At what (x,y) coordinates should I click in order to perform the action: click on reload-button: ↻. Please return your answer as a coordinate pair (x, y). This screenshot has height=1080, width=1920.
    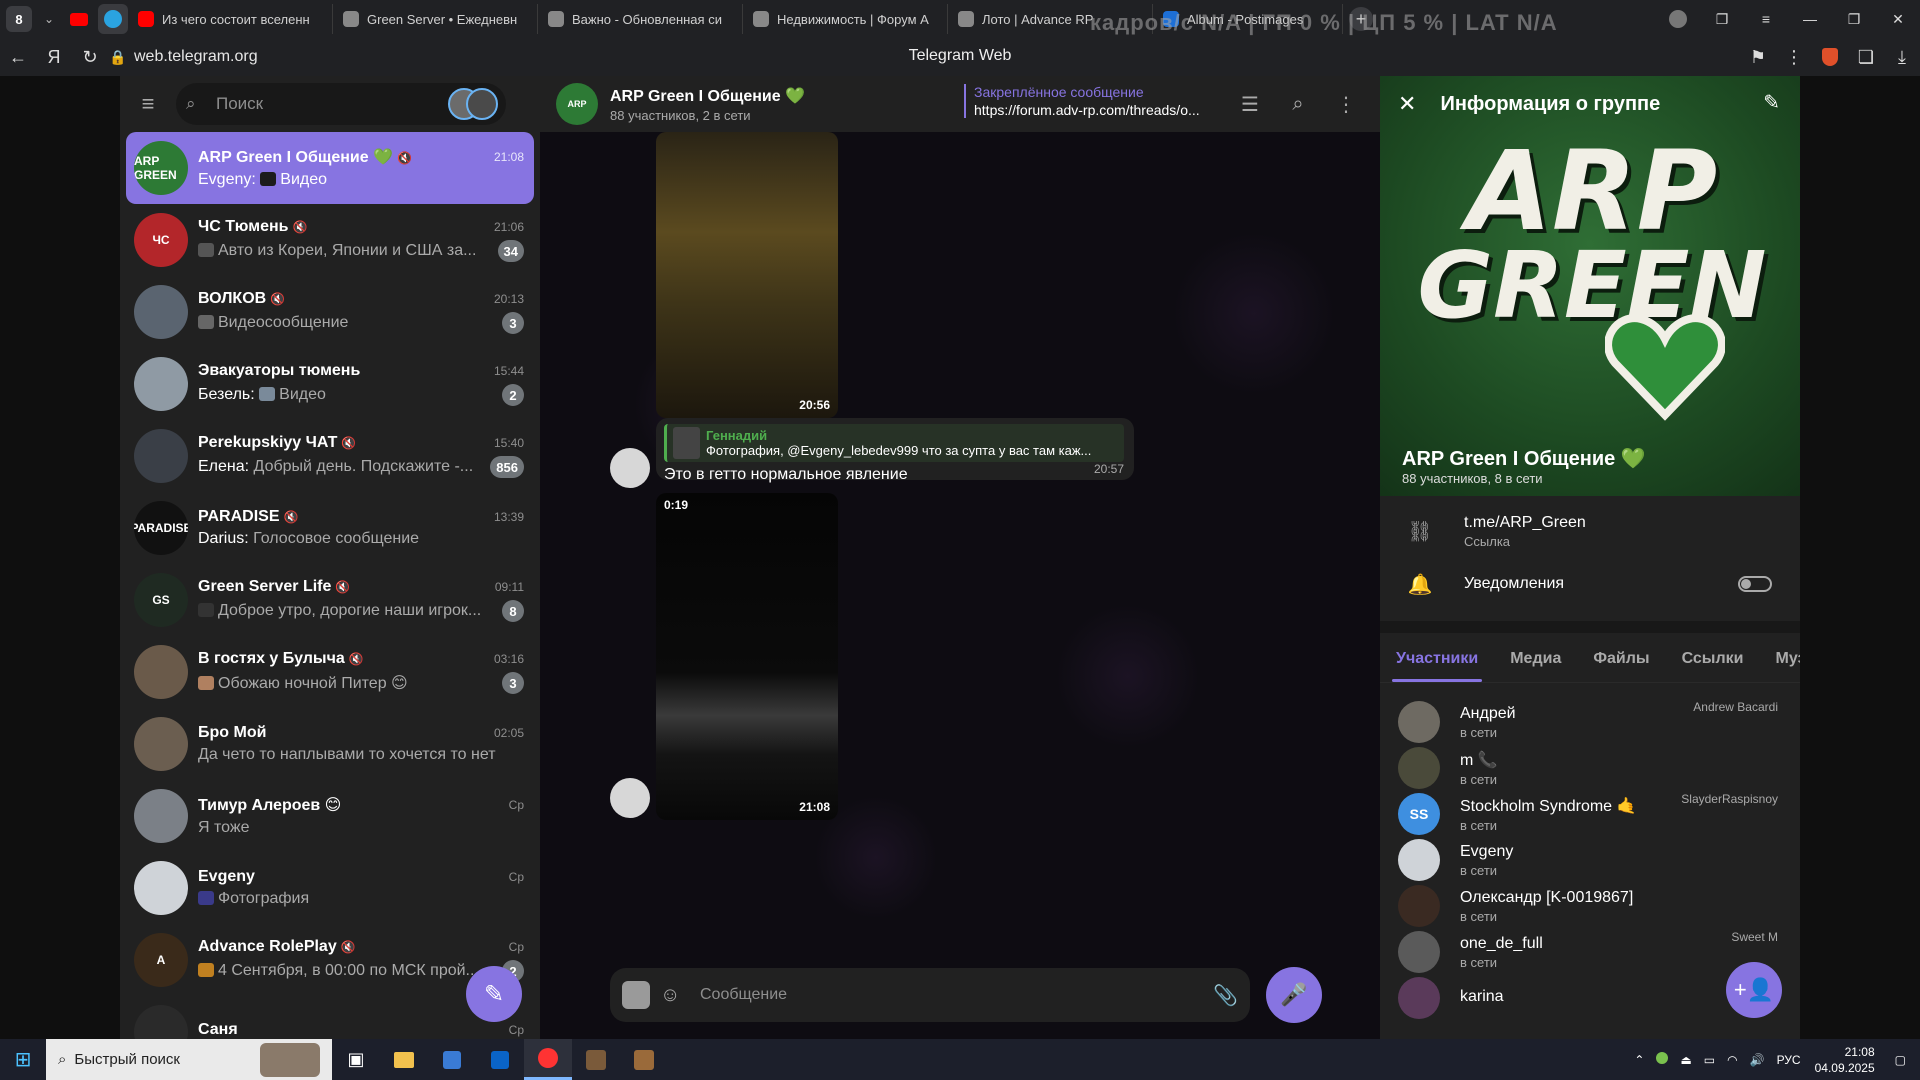
    Looking at the image, I should click on (90, 57).